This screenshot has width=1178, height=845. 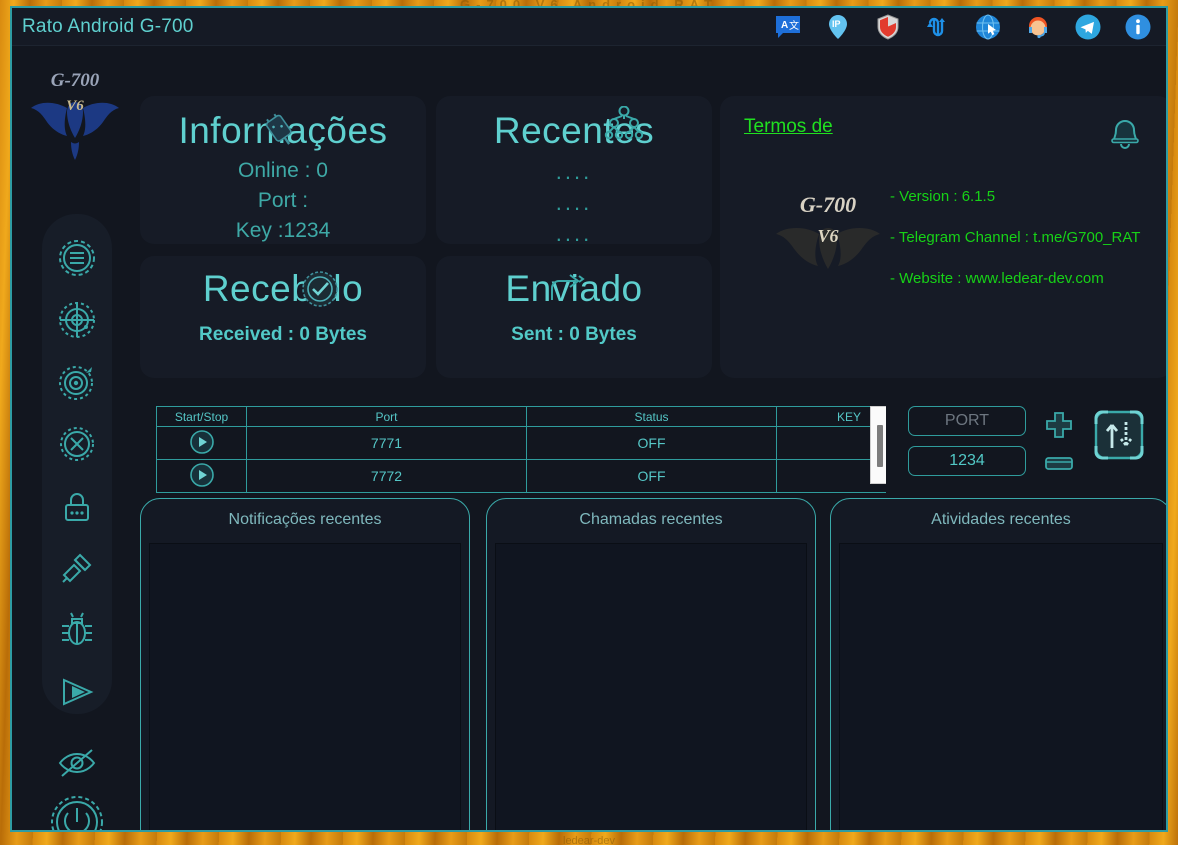 What do you see at coordinates (386, 416) in the screenshot?
I see `th-port: Port` at bounding box center [386, 416].